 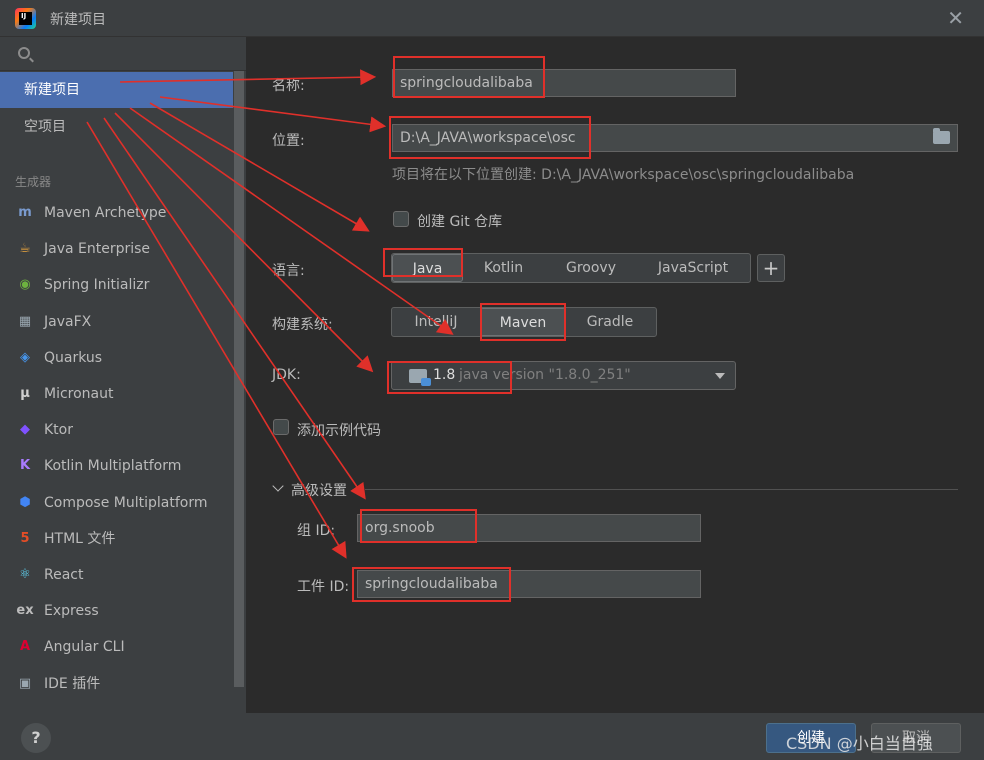 I want to click on artifact-id-input: springcloudalibaba, so click(x=529, y=584).